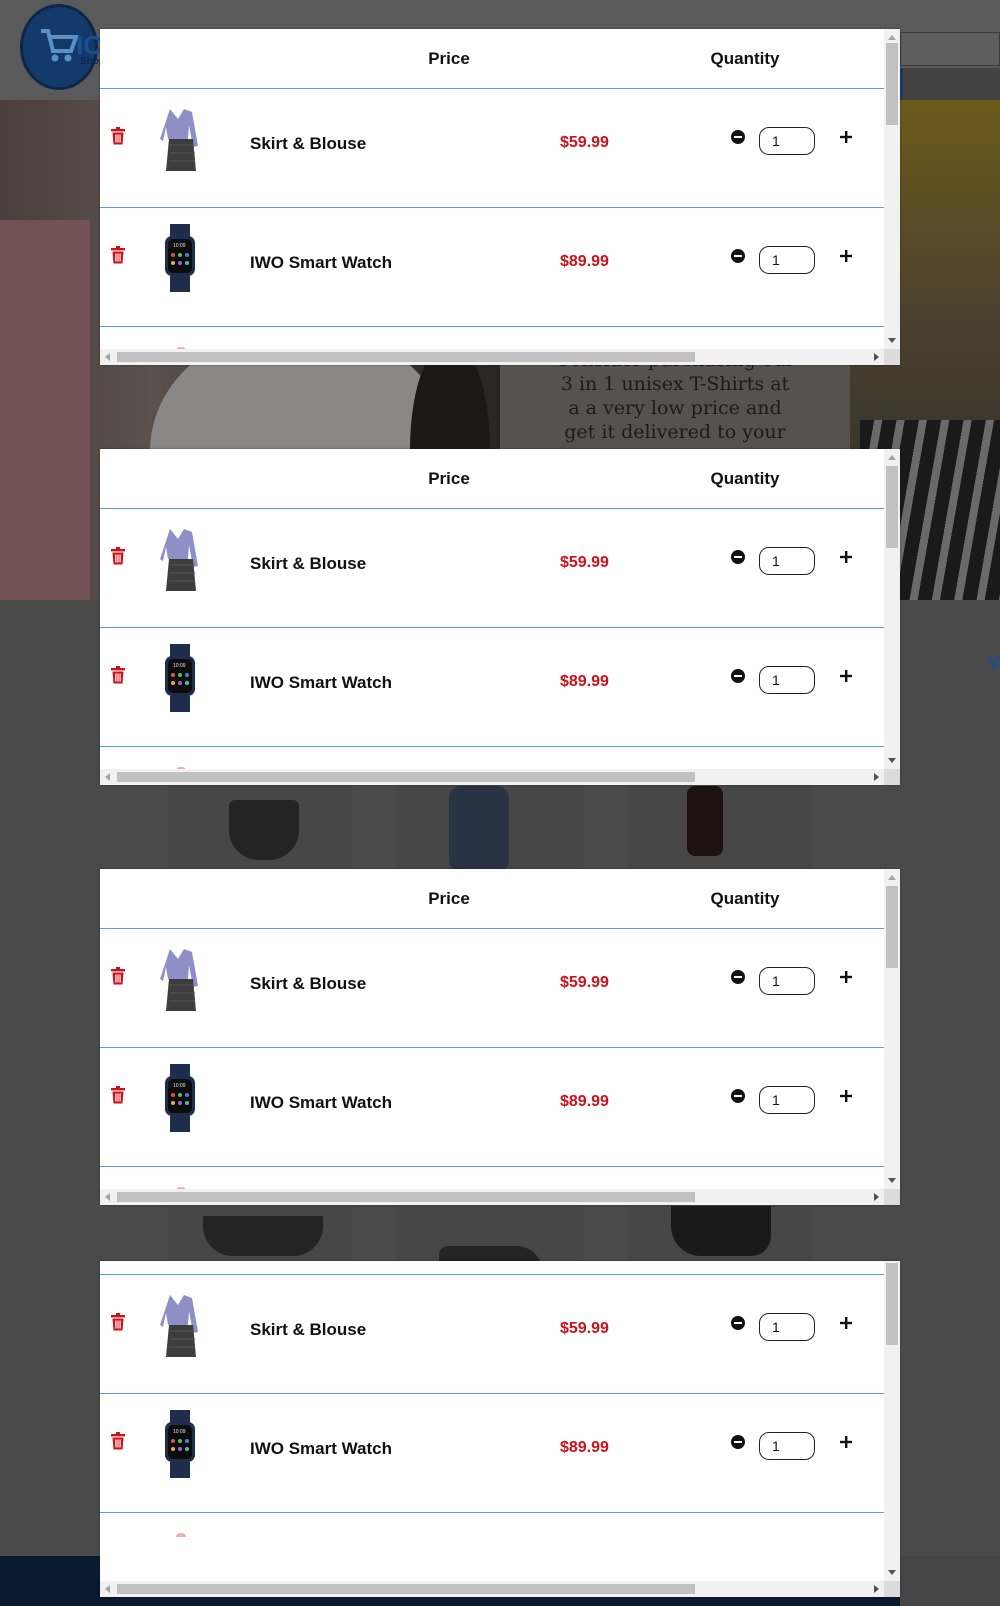 The image size is (1000, 1606). I want to click on product-thumbnail, so click(721, 1231).